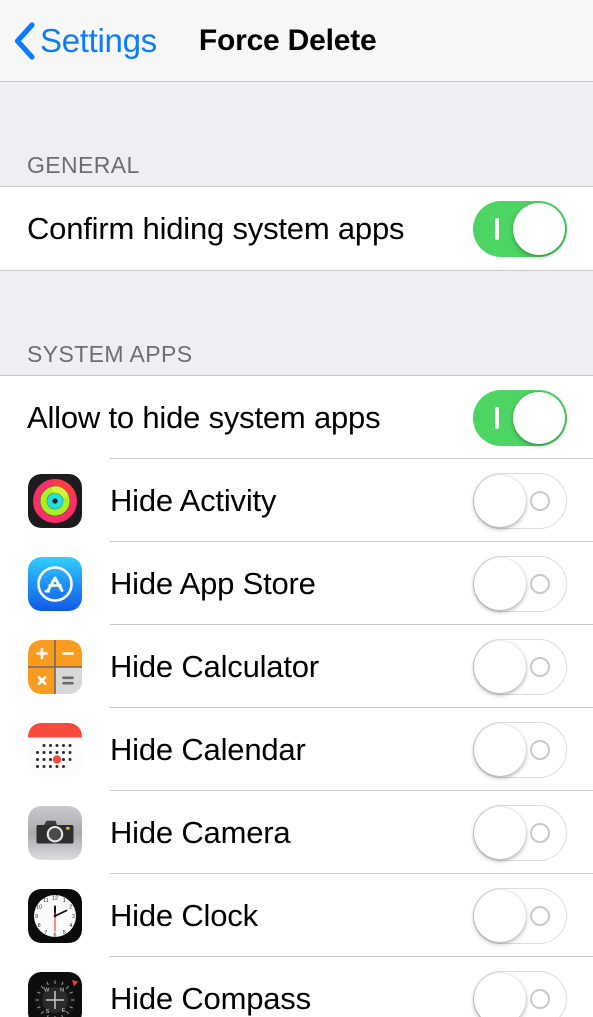 This screenshot has width=593, height=1017. What do you see at coordinates (296, 915) in the screenshot?
I see `row-hide-clock: 12 1 2 3 4 5 6 7 8 9 10 11 Hide Clock` at bounding box center [296, 915].